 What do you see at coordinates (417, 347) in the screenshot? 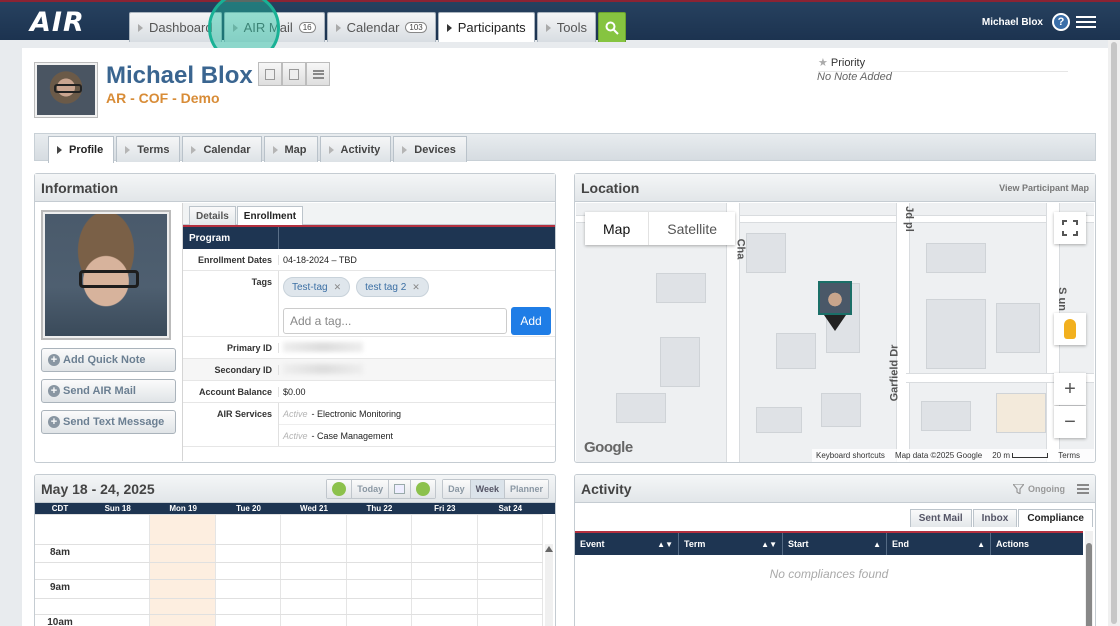
I see `primary-id-value` at bounding box center [417, 347].